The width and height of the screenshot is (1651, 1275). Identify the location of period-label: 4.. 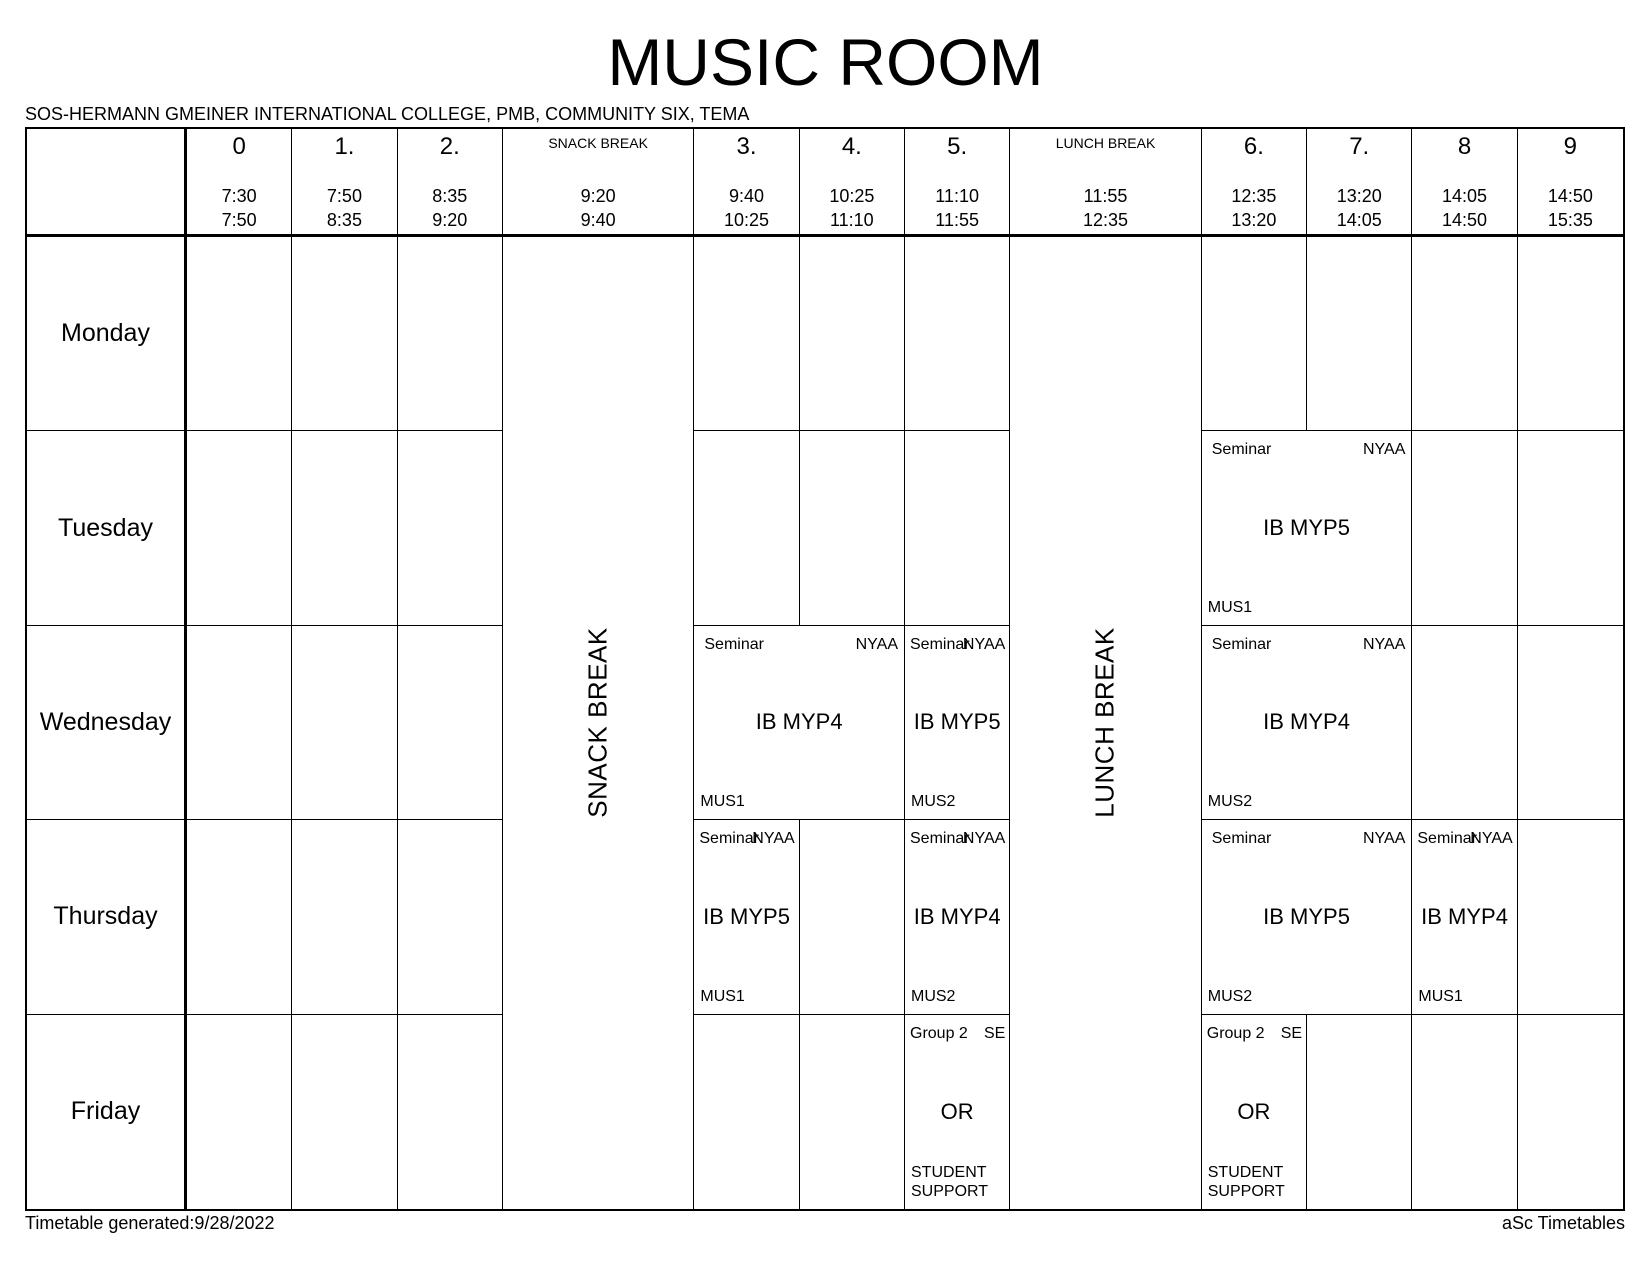
(851, 146).